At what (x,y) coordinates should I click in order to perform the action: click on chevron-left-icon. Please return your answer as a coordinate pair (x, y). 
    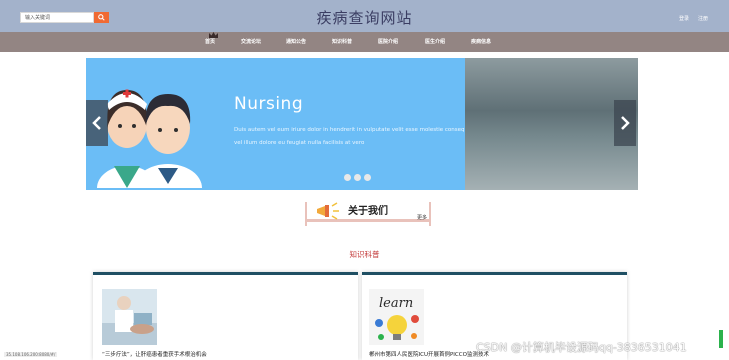
    Looking at the image, I should click on (96, 123).